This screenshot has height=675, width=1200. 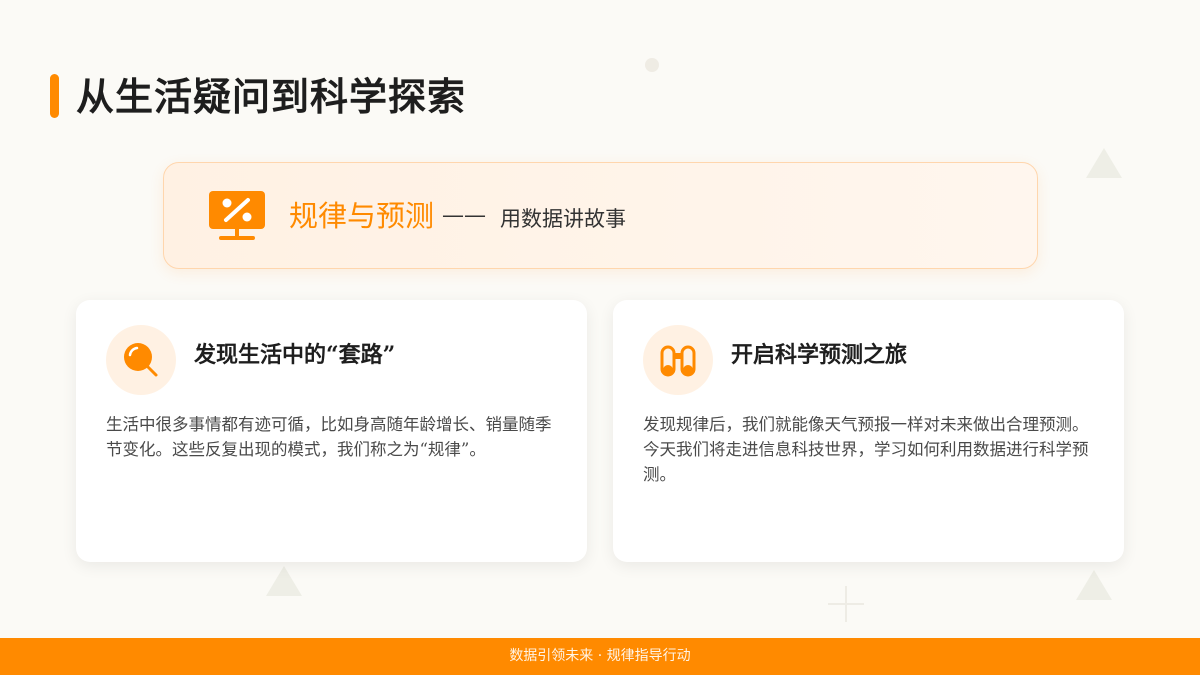 What do you see at coordinates (678, 360) in the screenshot?
I see `binoculars-icon` at bounding box center [678, 360].